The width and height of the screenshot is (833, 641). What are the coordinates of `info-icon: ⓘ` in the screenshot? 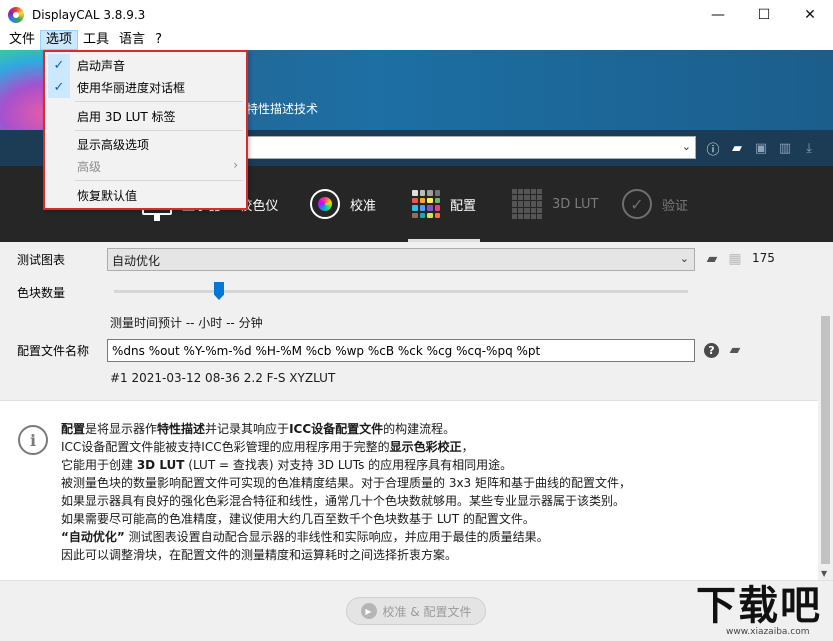 It's located at (713, 148).